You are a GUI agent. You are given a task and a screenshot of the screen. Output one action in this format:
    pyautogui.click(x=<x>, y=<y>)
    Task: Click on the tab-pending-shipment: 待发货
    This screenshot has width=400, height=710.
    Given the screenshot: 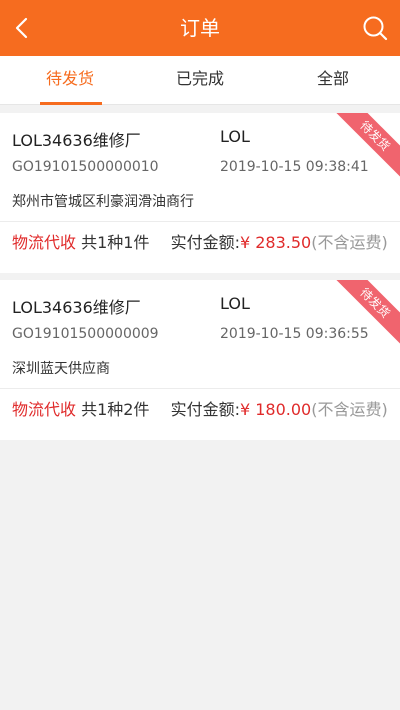 What is the action you would take?
    pyautogui.click(x=70, y=80)
    